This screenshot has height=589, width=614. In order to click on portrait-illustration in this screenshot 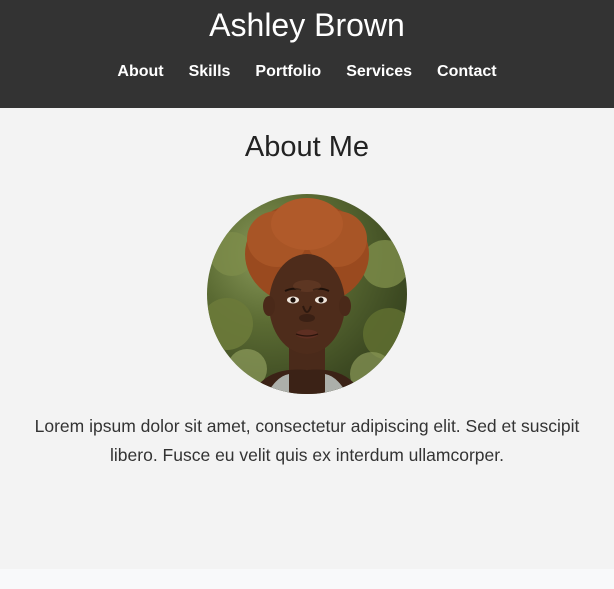, I will do `click(307, 296)`.